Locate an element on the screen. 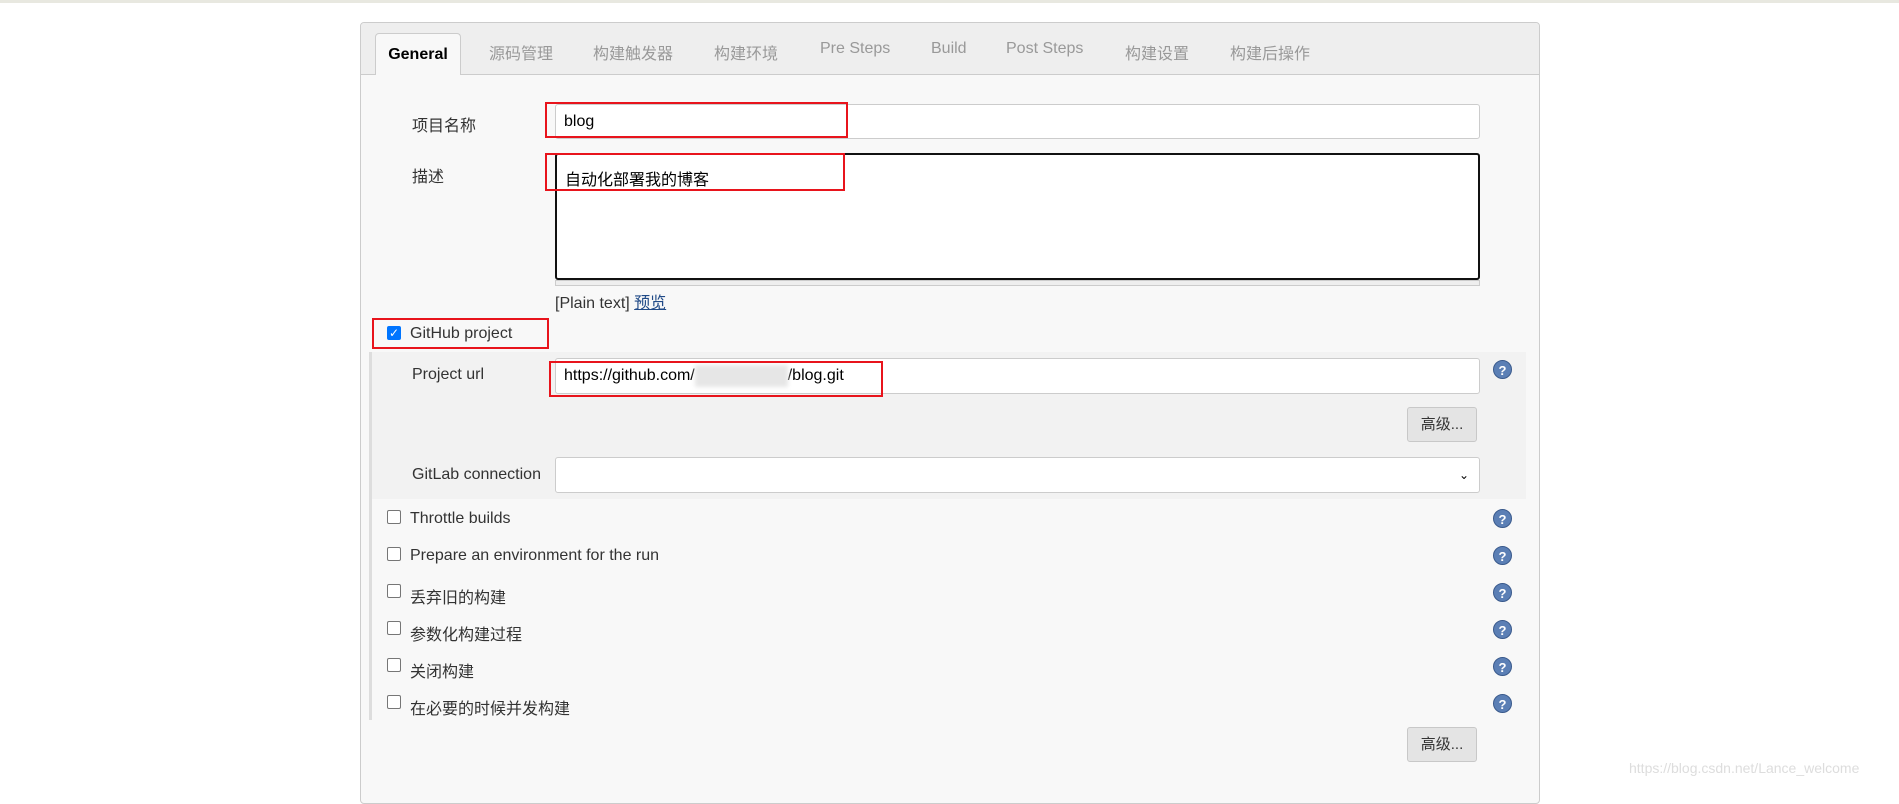 Image resolution: width=1899 pixels, height=804 pixels. throttle-builds-checkbox is located at coordinates (394, 517).